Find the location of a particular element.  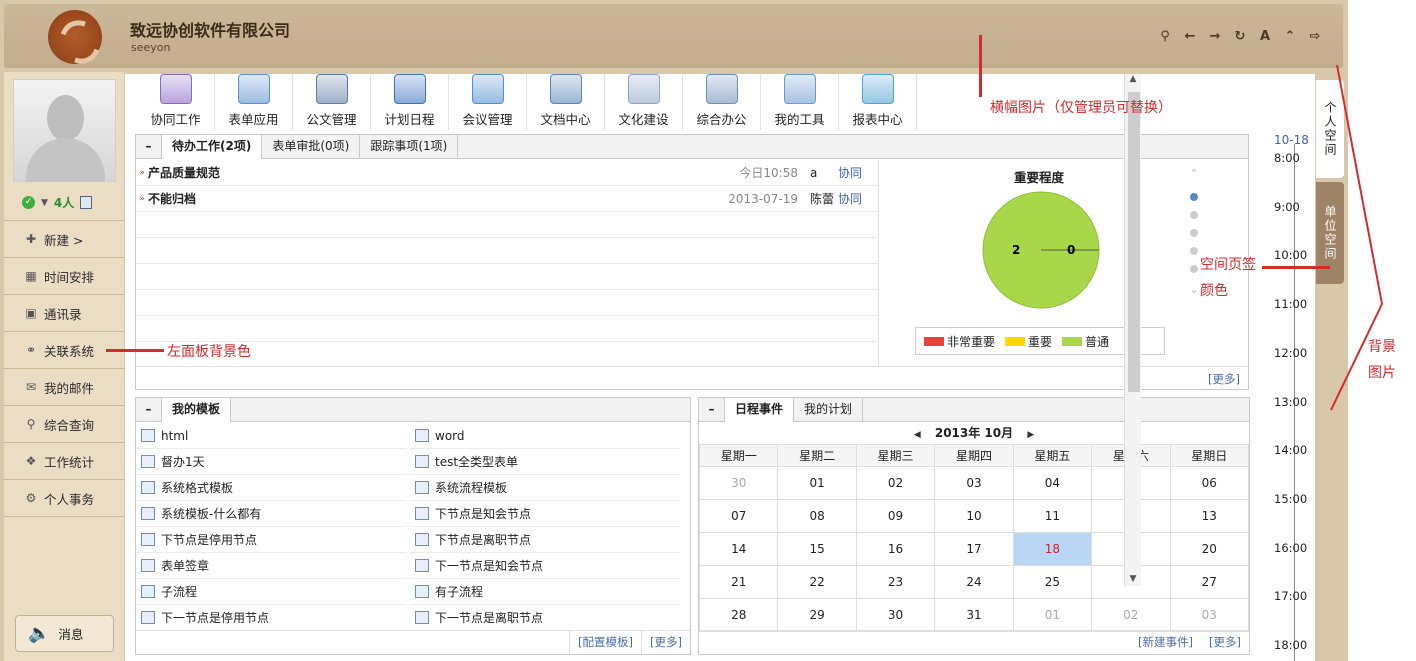

calendar-day: 22 is located at coordinates (817, 582).